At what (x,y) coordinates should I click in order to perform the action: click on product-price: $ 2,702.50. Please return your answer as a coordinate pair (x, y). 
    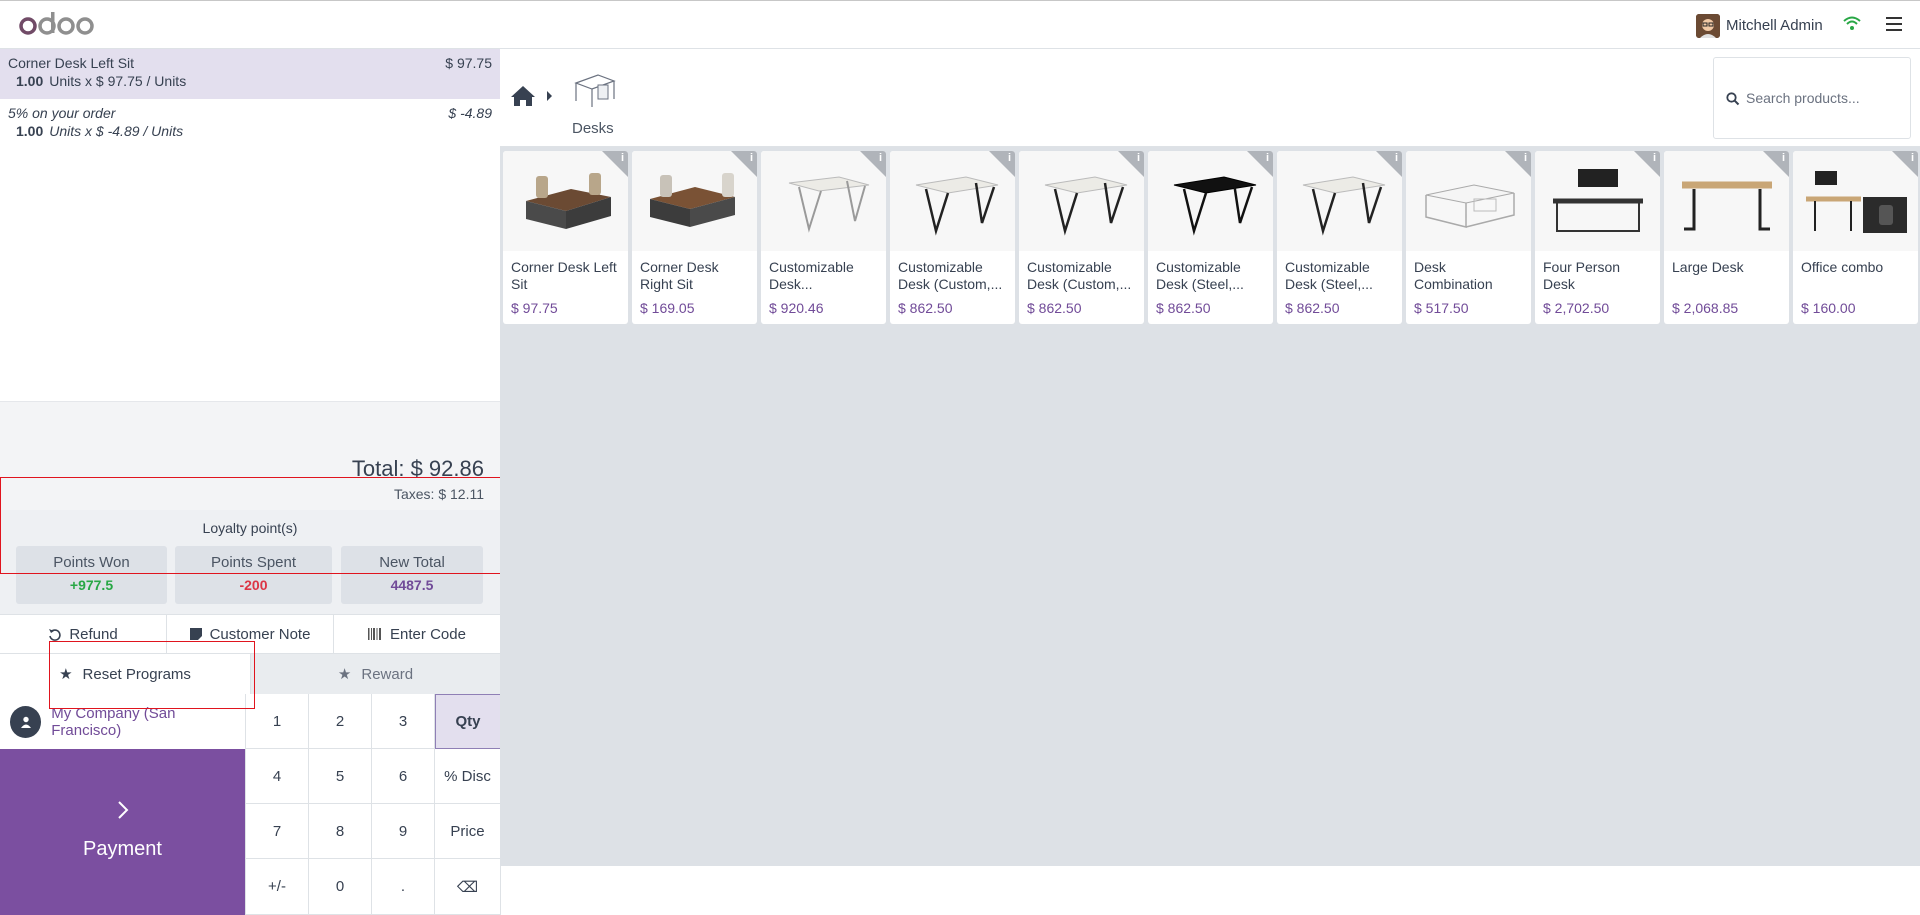
    Looking at the image, I should click on (1576, 308).